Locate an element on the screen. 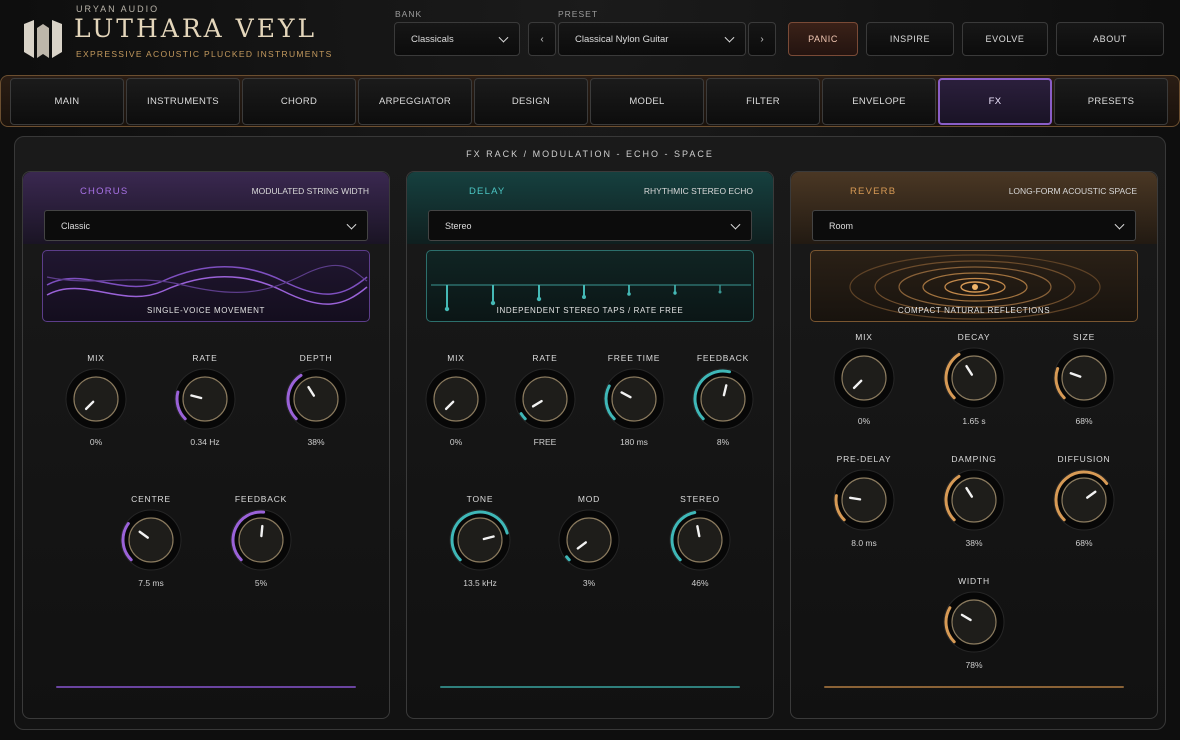 The width and height of the screenshot is (1180, 740). bank-label: BANK is located at coordinates (409, 14).